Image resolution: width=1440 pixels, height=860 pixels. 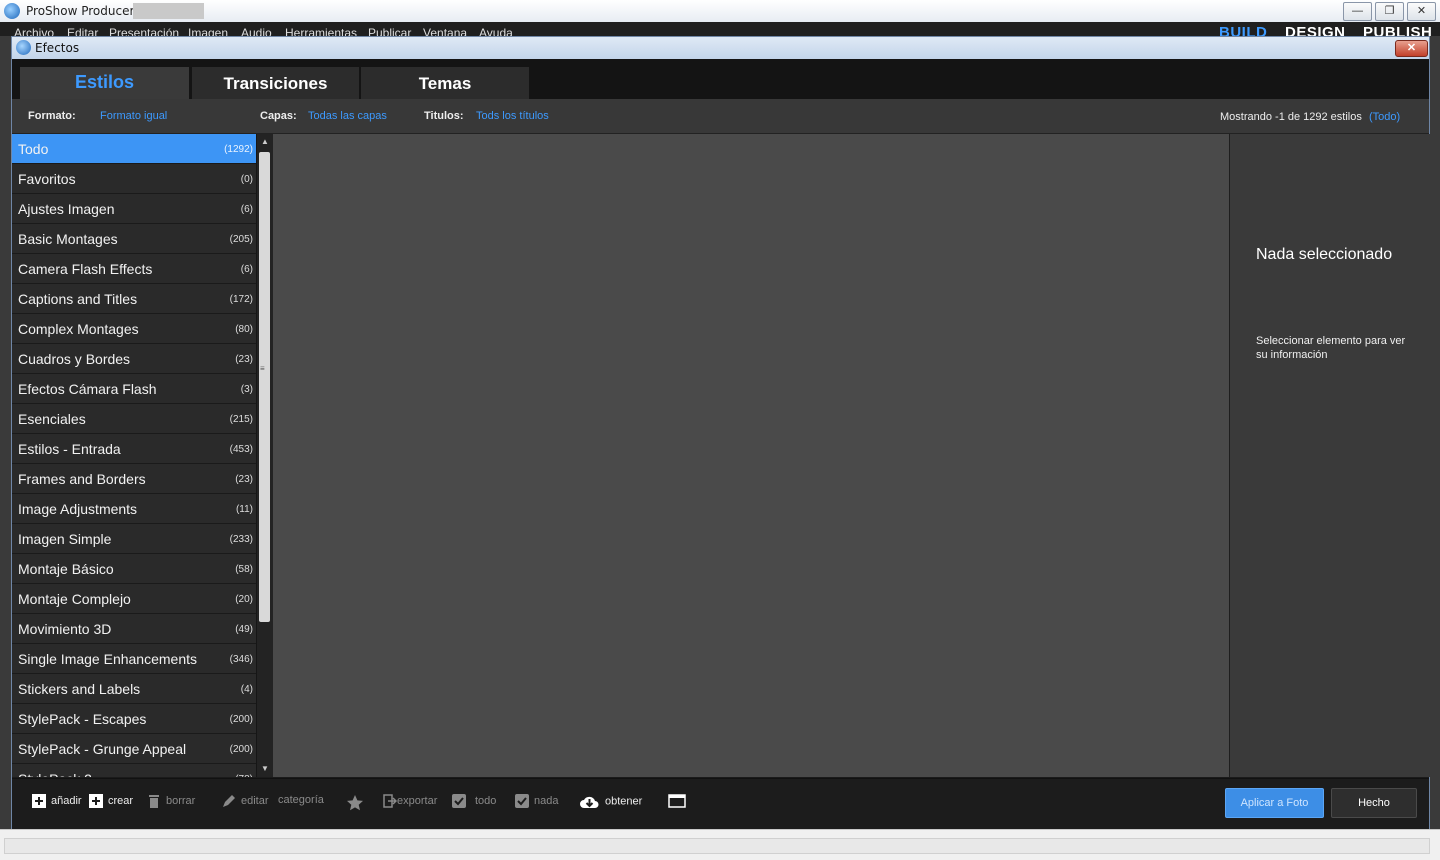 I want to click on category-item: Montaje Básico (58), so click(x=134, y=569).